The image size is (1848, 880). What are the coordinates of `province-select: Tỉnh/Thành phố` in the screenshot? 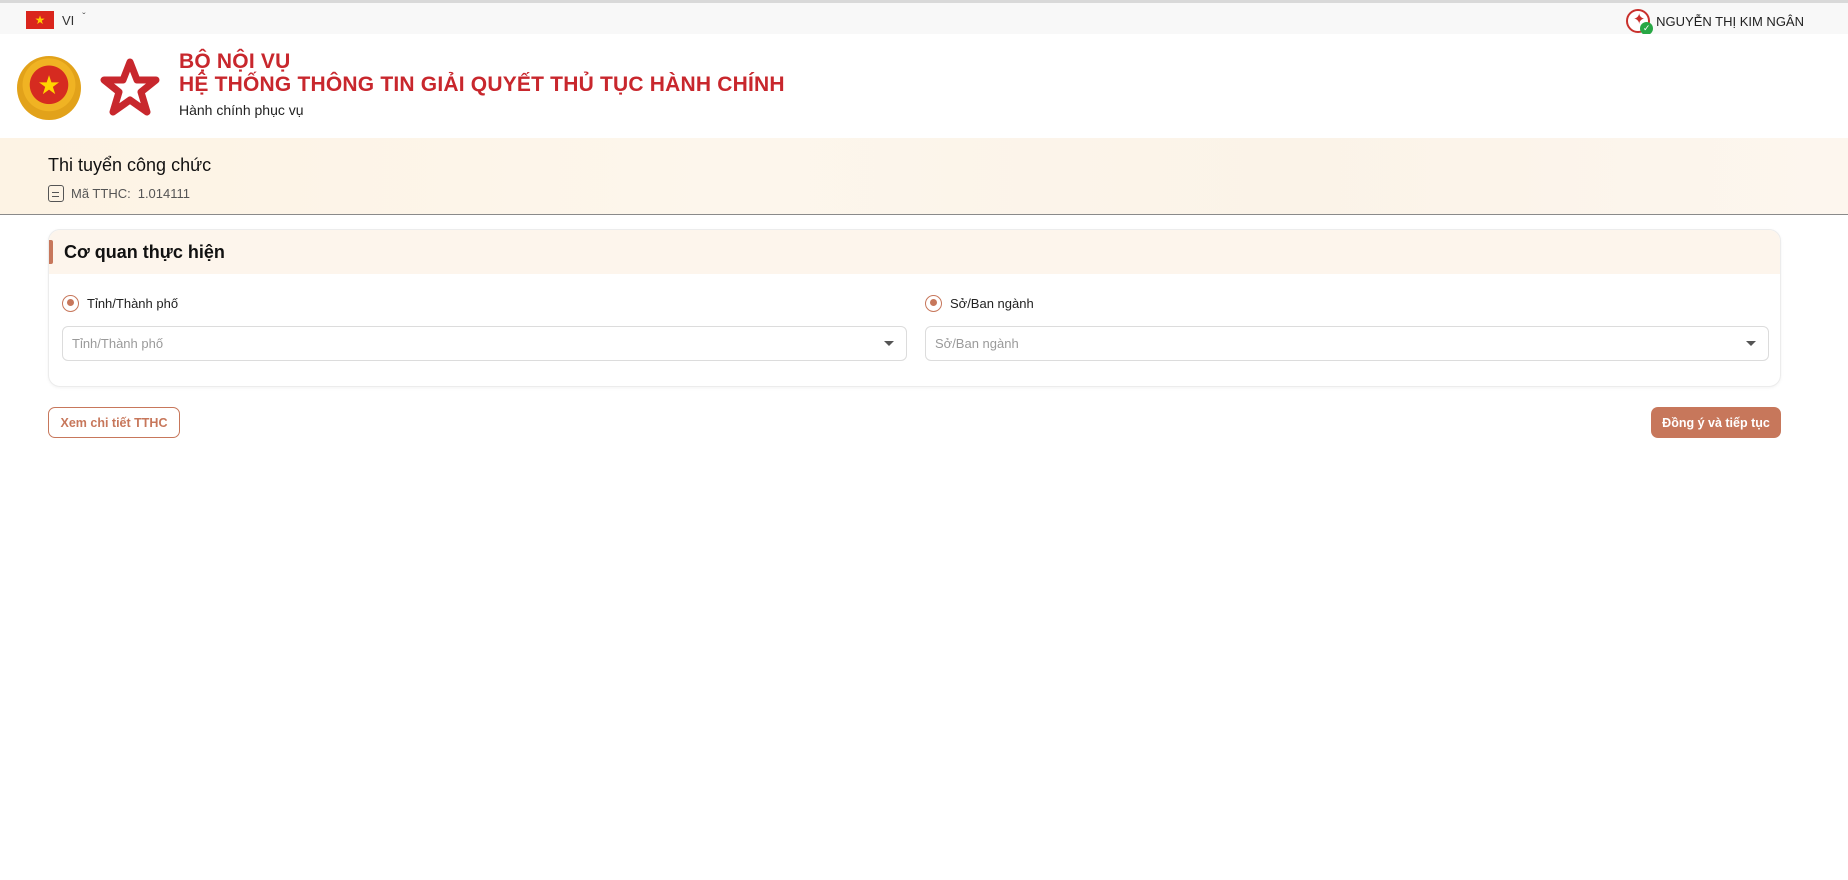 It's located at (484, 343).